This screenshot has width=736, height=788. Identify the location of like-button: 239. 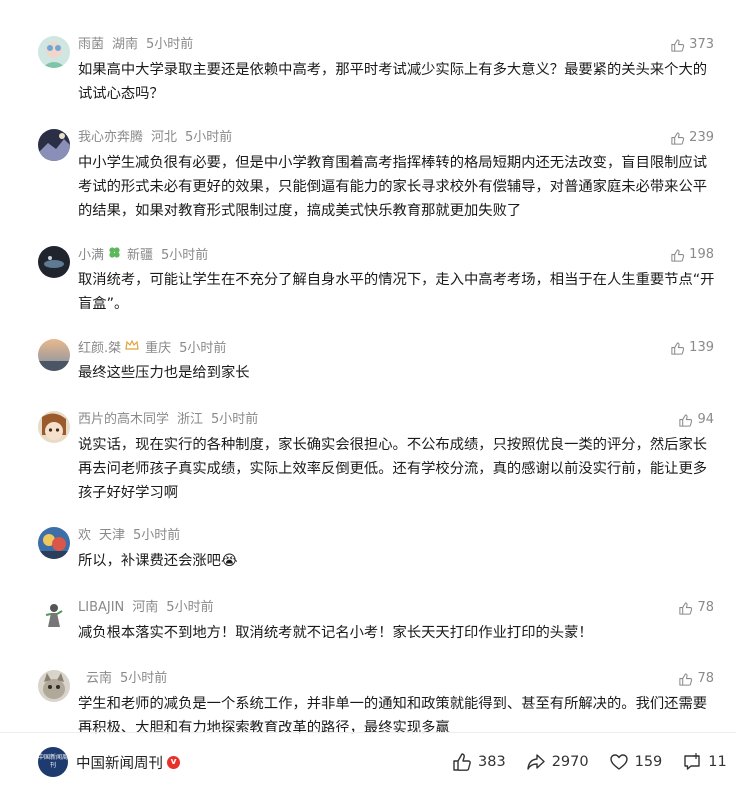
(692, 138).